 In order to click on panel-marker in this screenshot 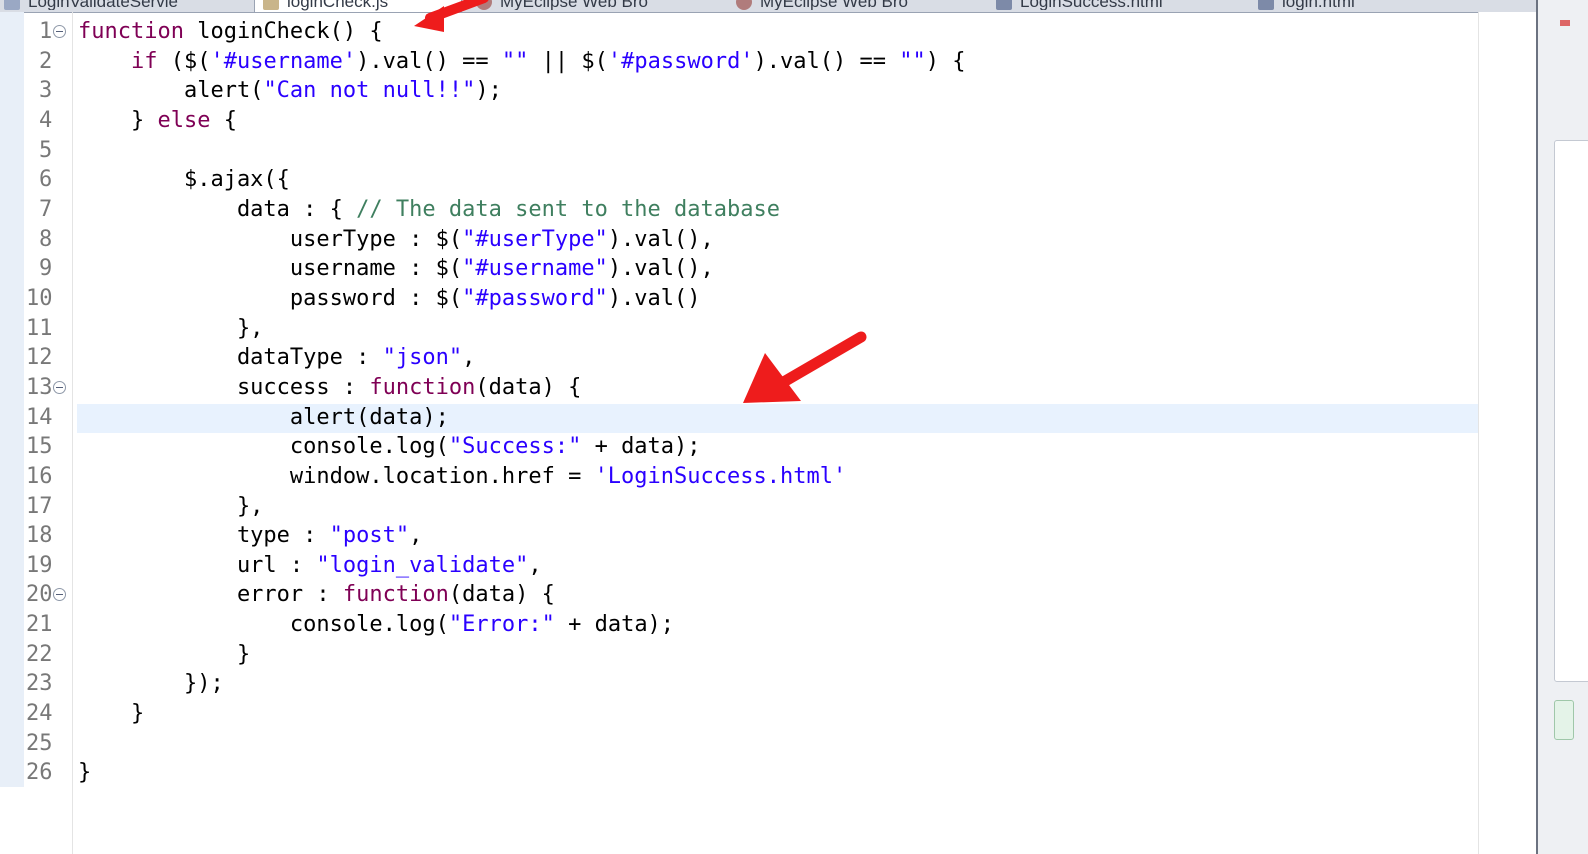, I will do `click(1565, 23)`.